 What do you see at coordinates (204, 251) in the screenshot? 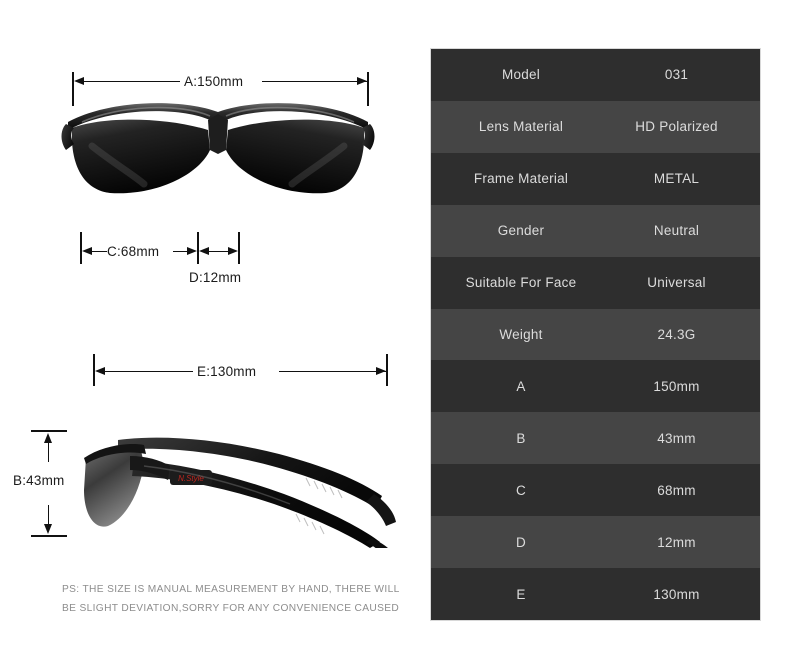
I see `dimension-d-arrow-left` at bounding box center [204, 251].